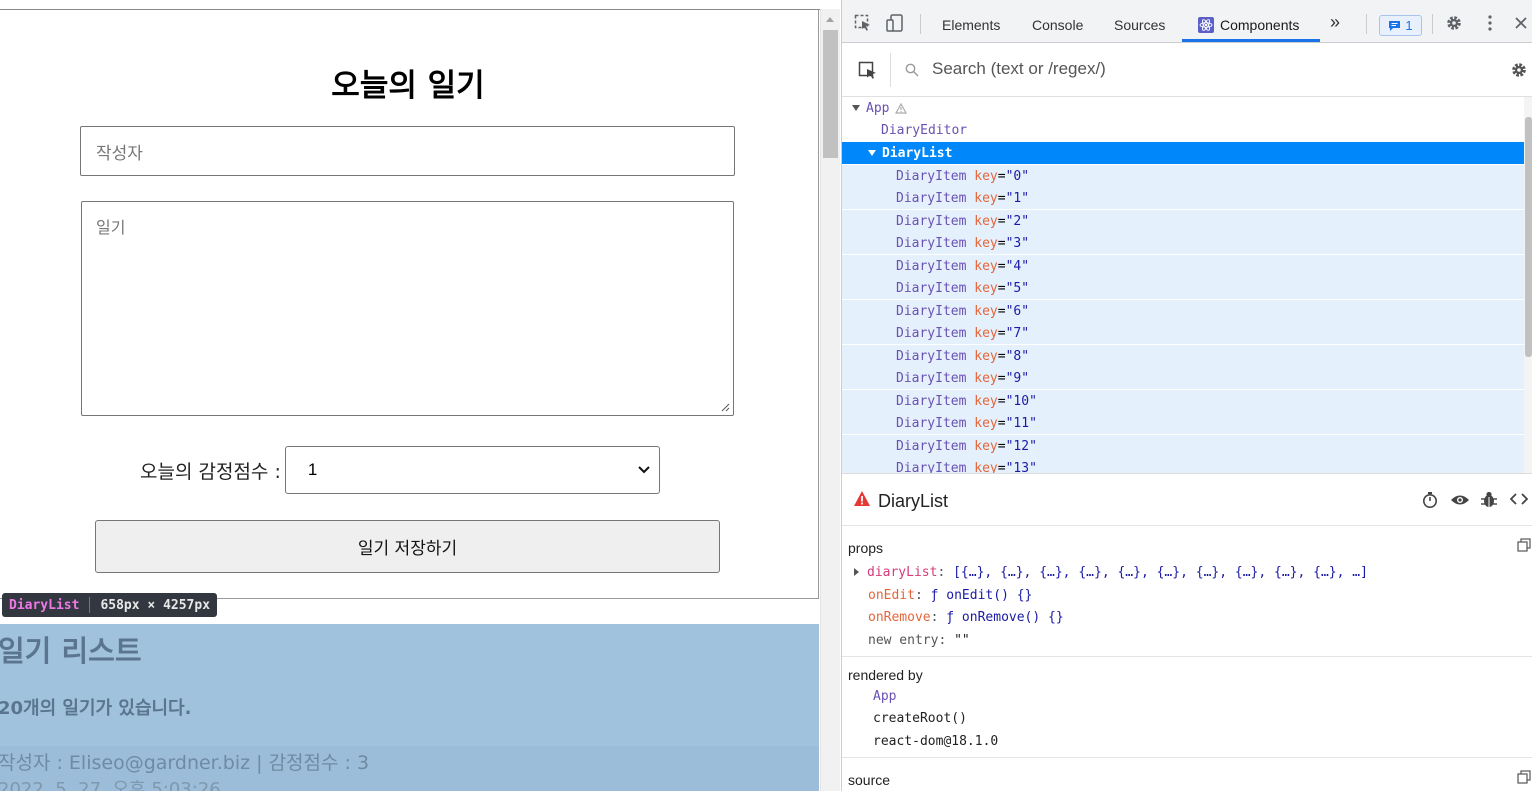 The width and height of the screenshot is (1532, 791). What do you see at coordinates (1183, 176) in the screenshot?
I see `tree-row-diary-item: DiaryItem key = "0"` at bounding box center [1183, 176].